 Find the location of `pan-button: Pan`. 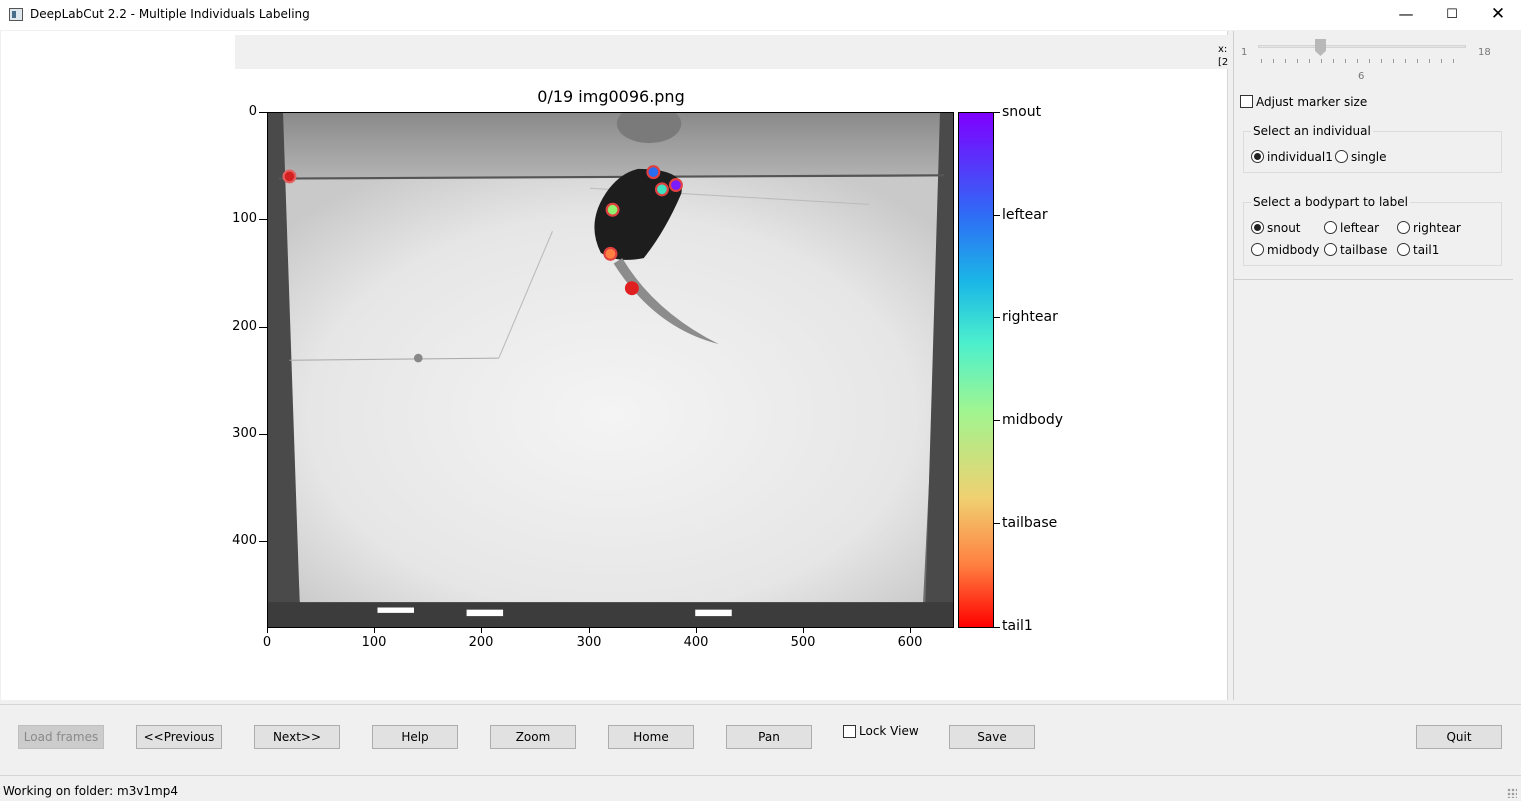

pan-button: Pan is located at coordinates (769, 737).